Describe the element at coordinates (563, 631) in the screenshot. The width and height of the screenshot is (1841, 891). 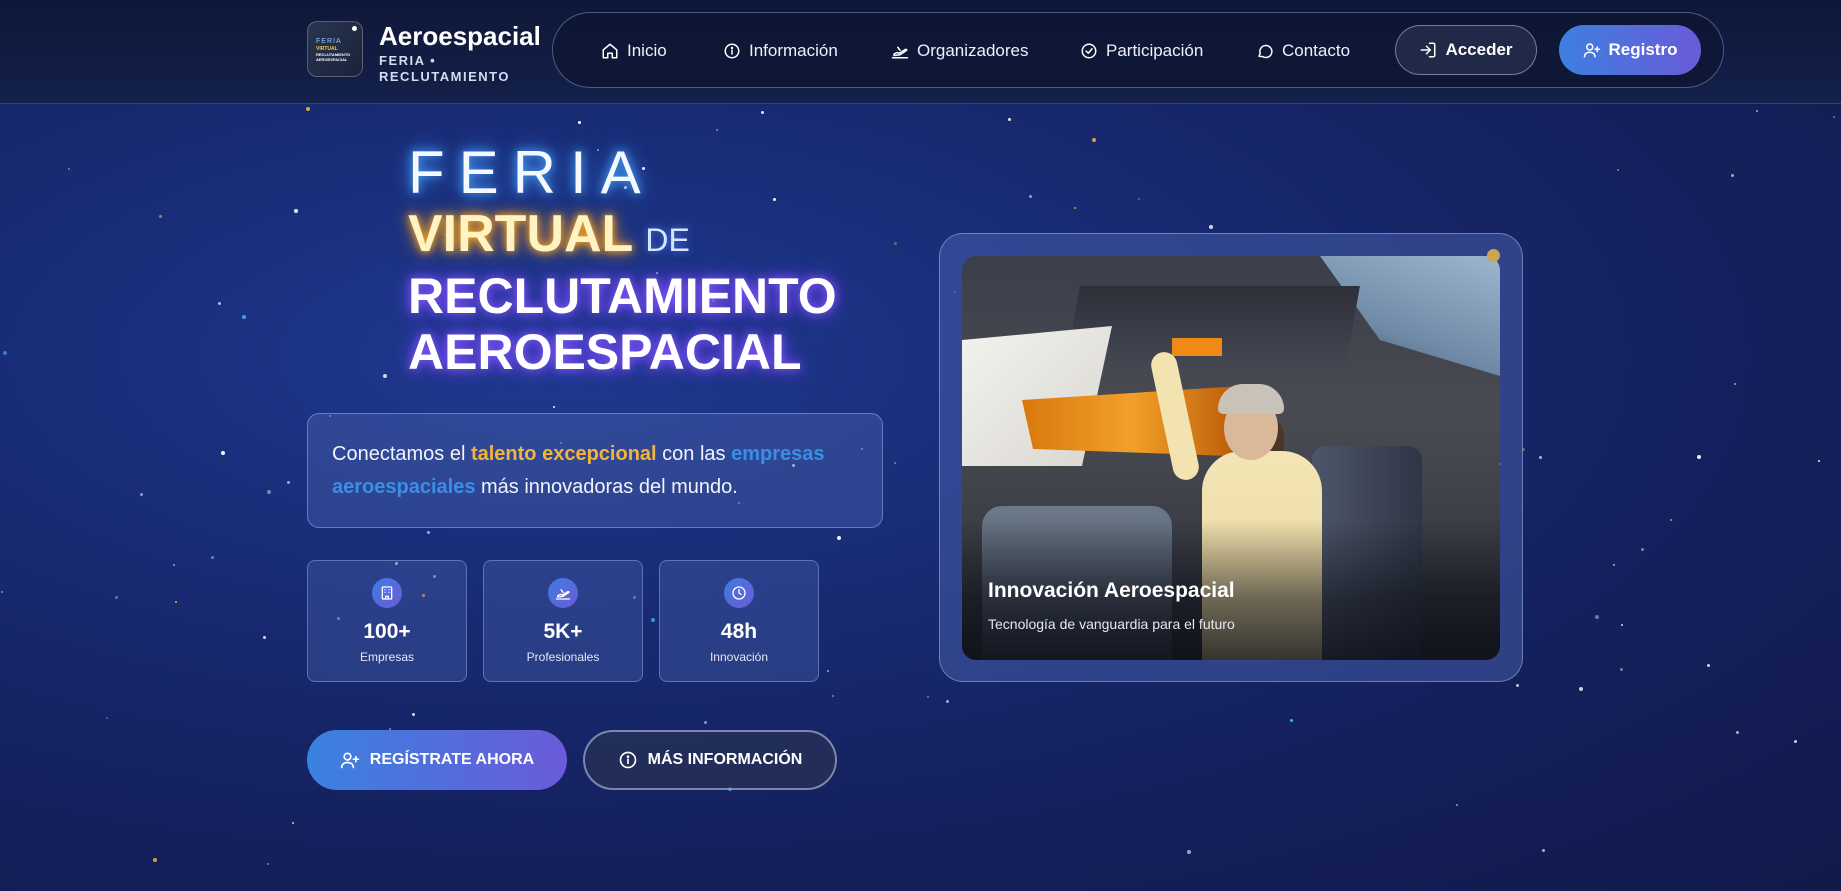
I see `stat-value: 5K+` at that location.